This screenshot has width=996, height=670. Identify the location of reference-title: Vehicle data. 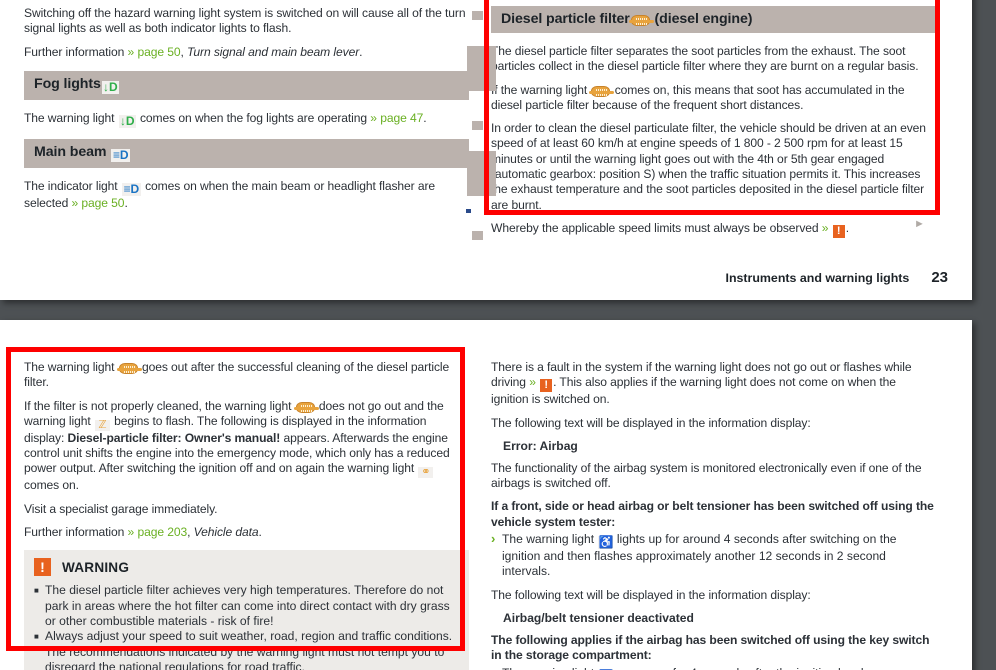
(226, 532).